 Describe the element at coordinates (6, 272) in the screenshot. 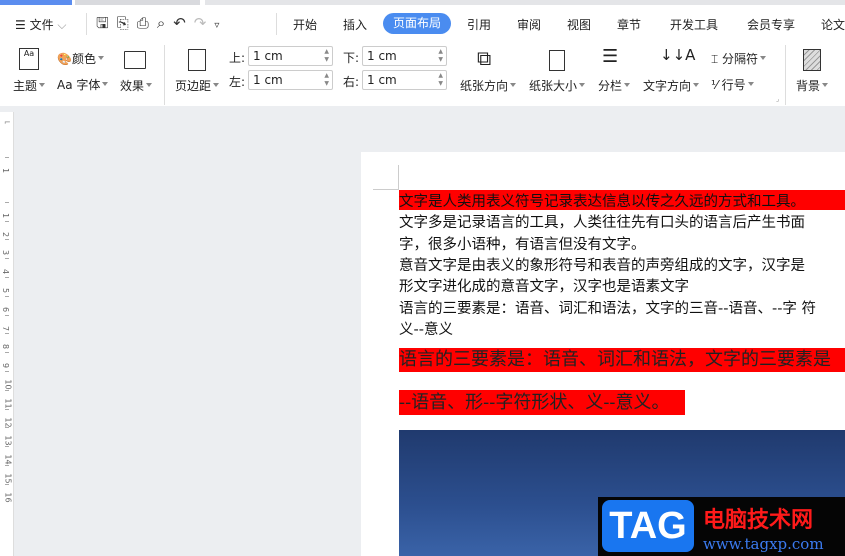

I see `ruler-number: 4` at that location.